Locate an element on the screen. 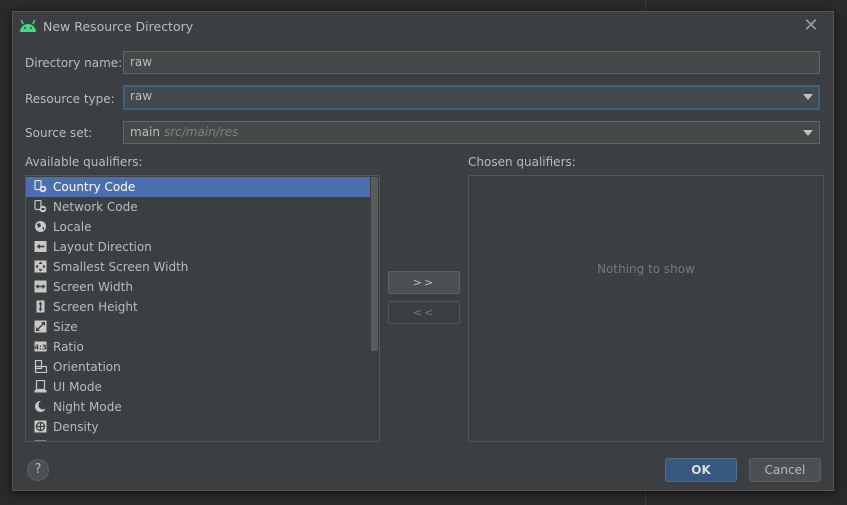 Image resolution: width=847 pixels, height=505 pixels. layout-direction-icon is located at coordinates (40, 246).